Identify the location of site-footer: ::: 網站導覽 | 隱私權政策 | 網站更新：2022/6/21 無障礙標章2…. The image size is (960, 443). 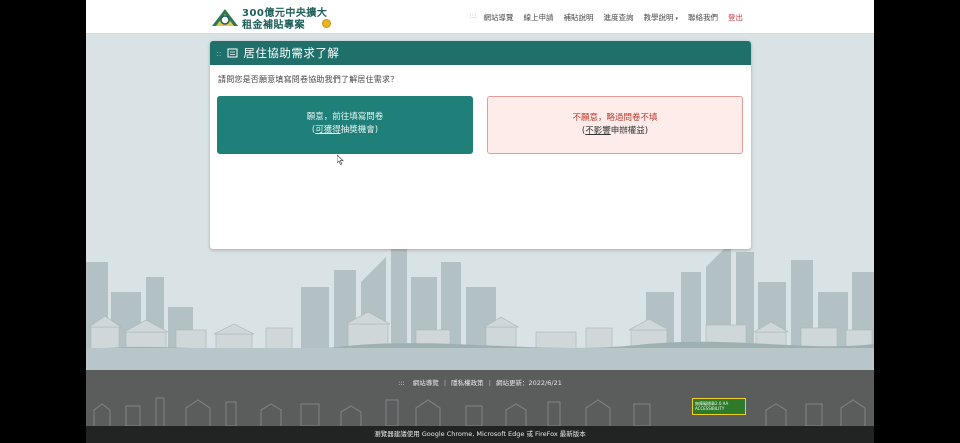
(480, 398).